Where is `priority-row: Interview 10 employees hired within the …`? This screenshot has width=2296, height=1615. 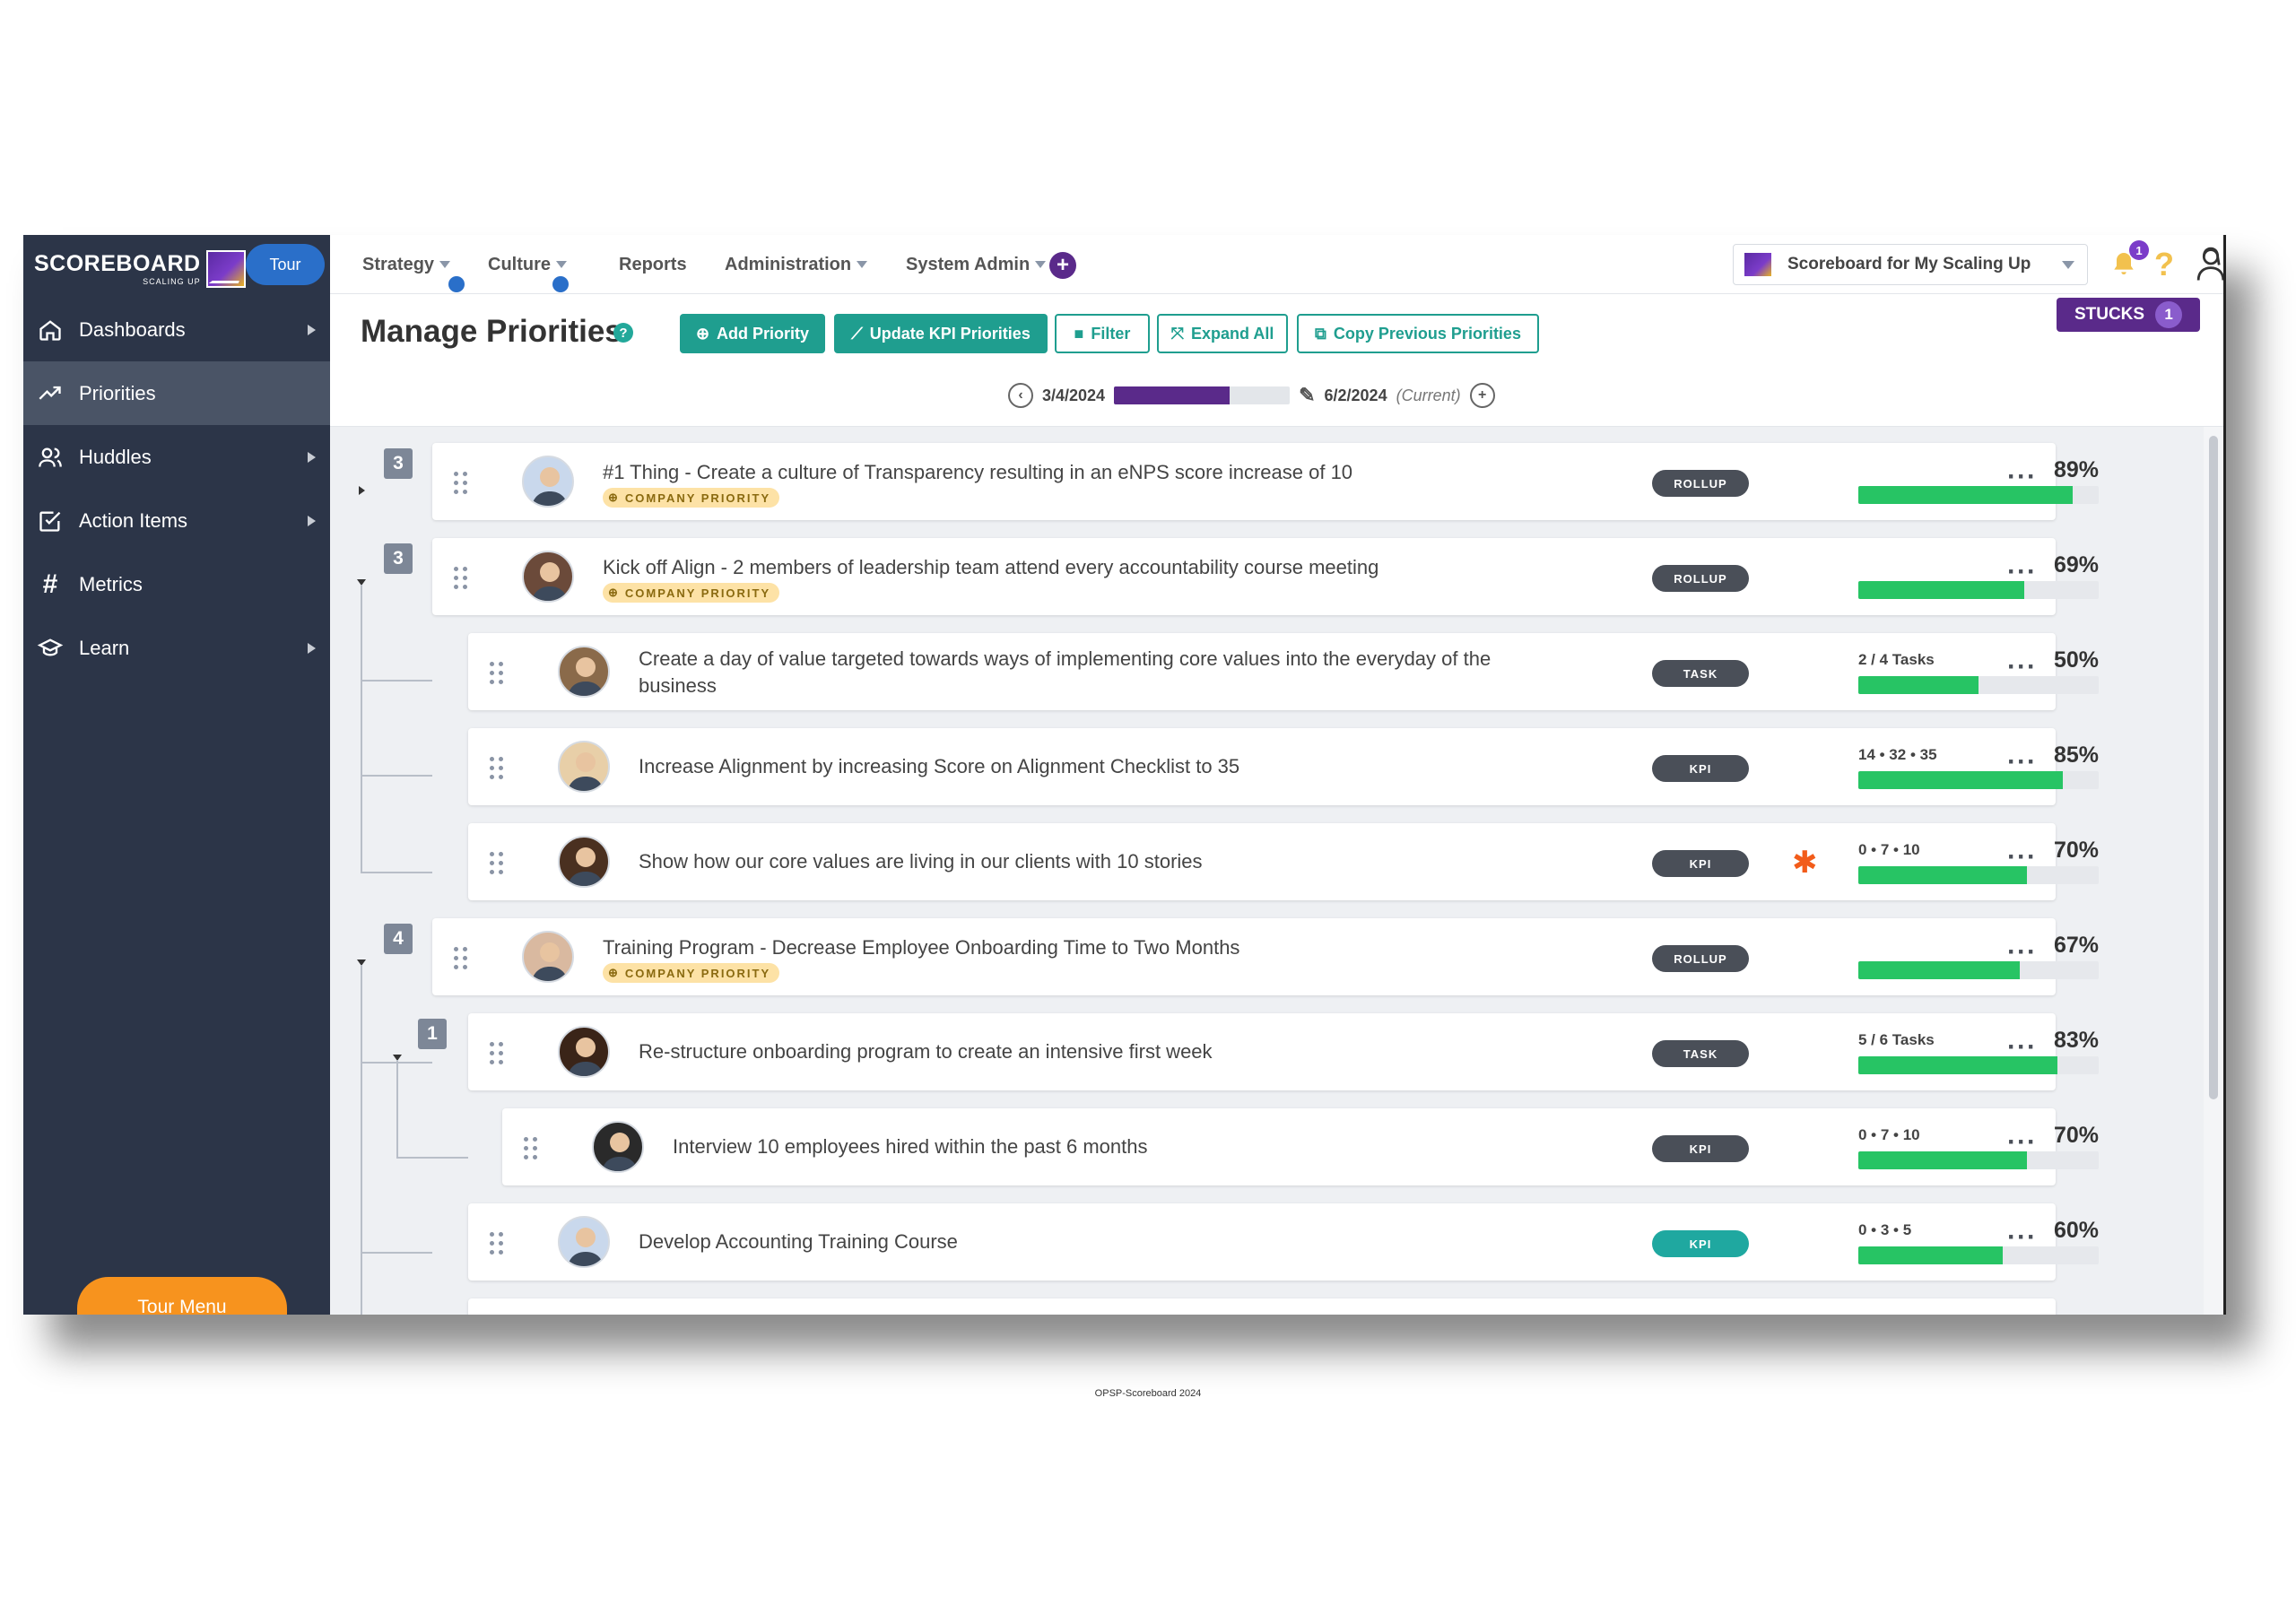
priority-row: Interview 10 employees hired within the … is located at coordinates (1300, 1146).